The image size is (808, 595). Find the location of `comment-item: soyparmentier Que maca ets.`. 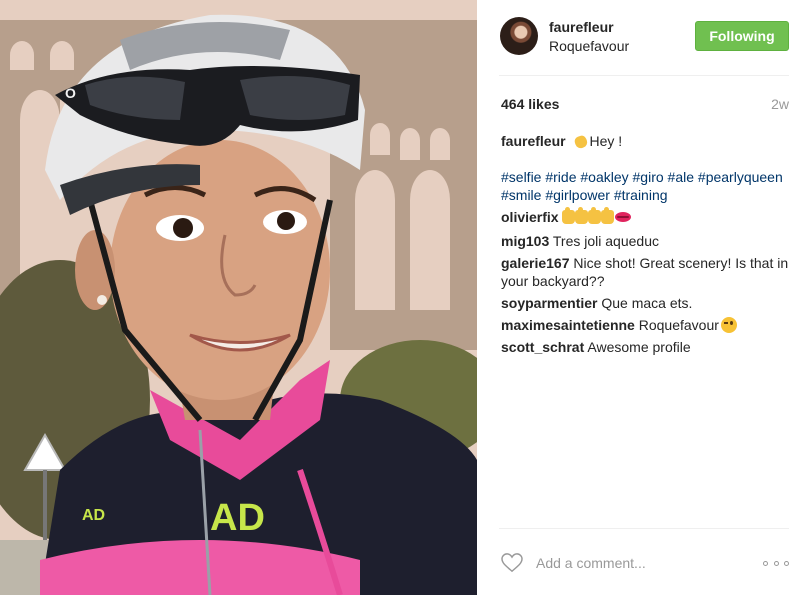

comment-item: soyparmentier Que maca ets. is located at coordinates (646, 303).